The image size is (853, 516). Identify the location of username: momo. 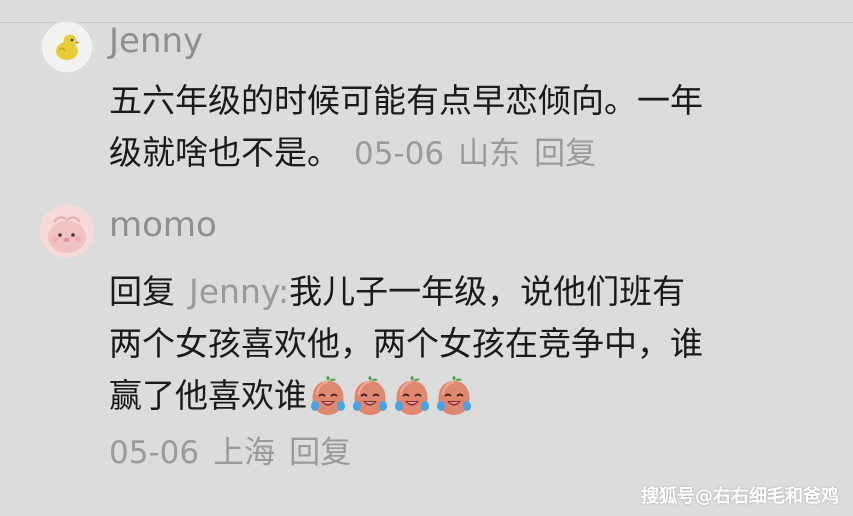
(163, 225).